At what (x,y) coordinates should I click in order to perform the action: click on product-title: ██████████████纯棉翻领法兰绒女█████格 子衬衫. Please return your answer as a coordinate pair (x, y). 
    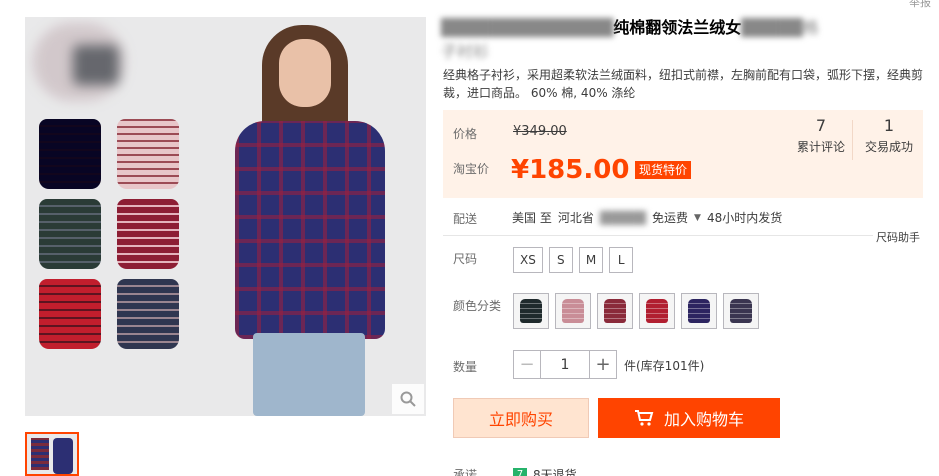
    Looking at the image, I should click on (676, 40).